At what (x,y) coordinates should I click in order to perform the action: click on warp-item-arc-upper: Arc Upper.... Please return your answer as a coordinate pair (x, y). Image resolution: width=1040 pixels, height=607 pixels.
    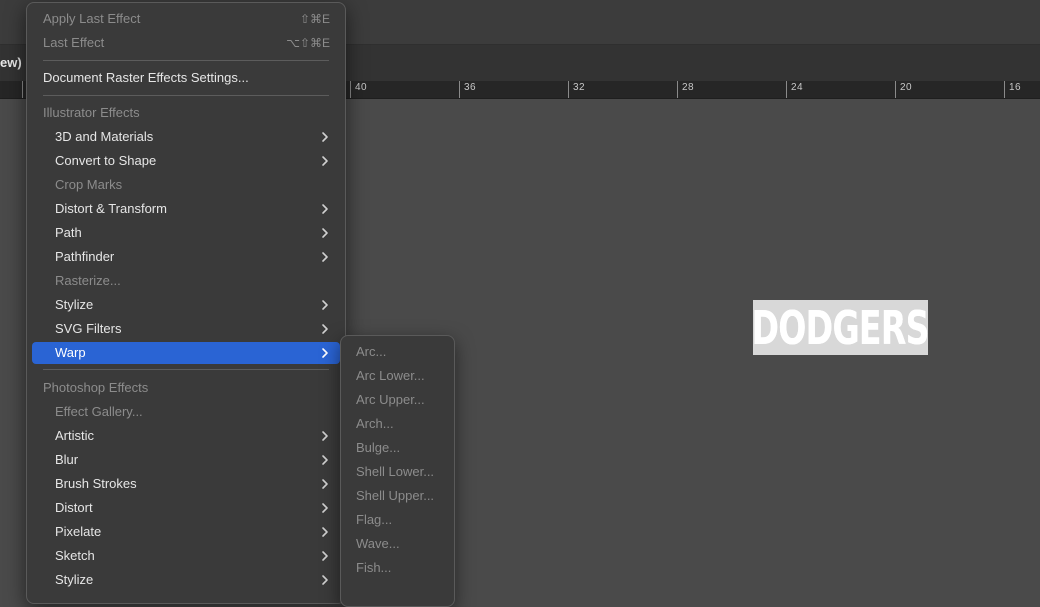
    Looking at the image, I should click on (390, 400).